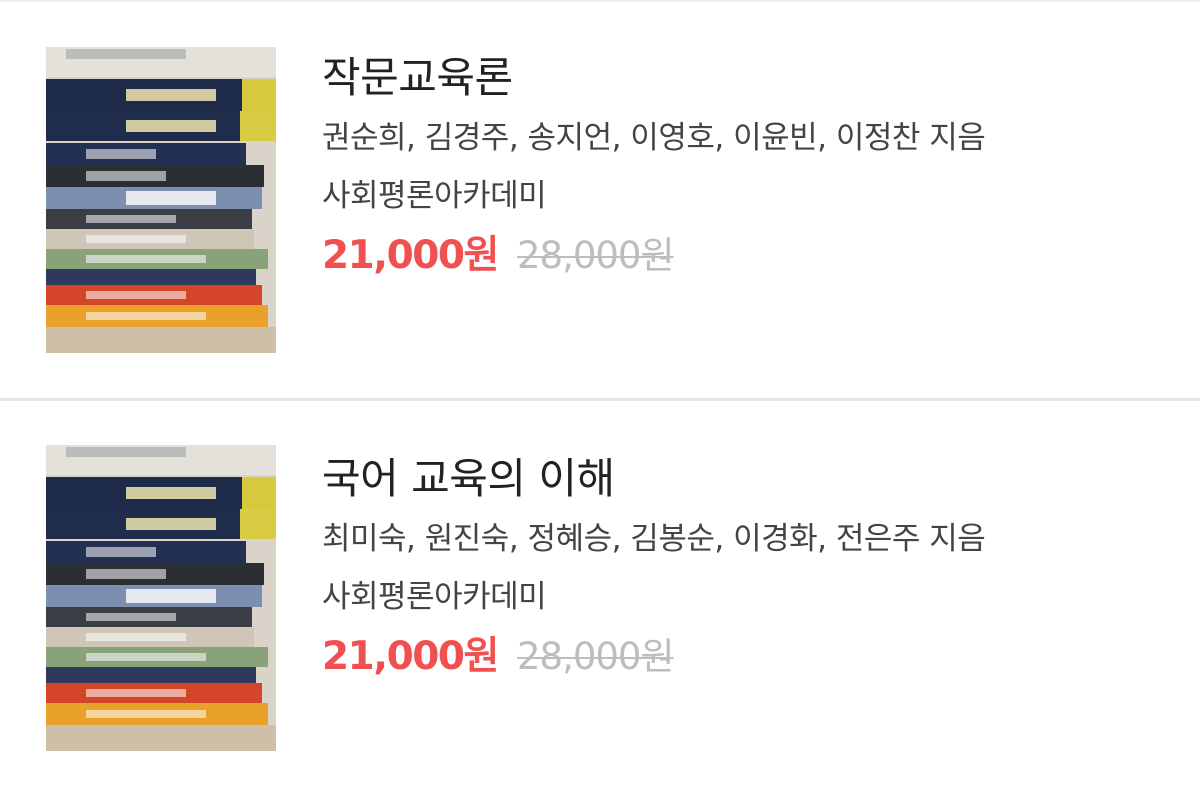  I want to click on book-authors: 최미숙, 원진숙, 정혜승, 김봉순, 이경화, 전은주 지음, so click(654, 539).